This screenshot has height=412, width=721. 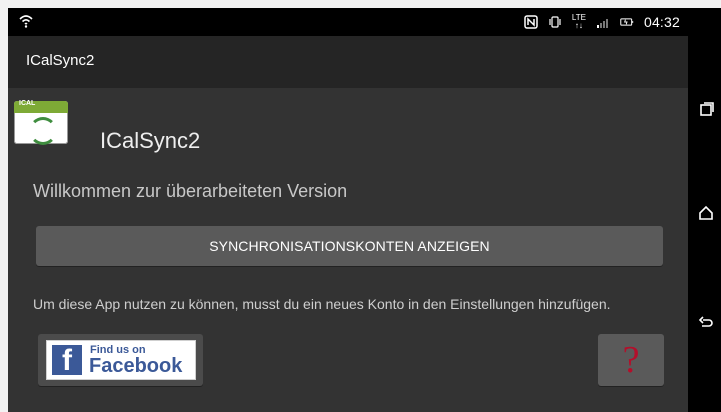 I want to click on app-name-heading: ICalSync2, so click(x=150, y=140).